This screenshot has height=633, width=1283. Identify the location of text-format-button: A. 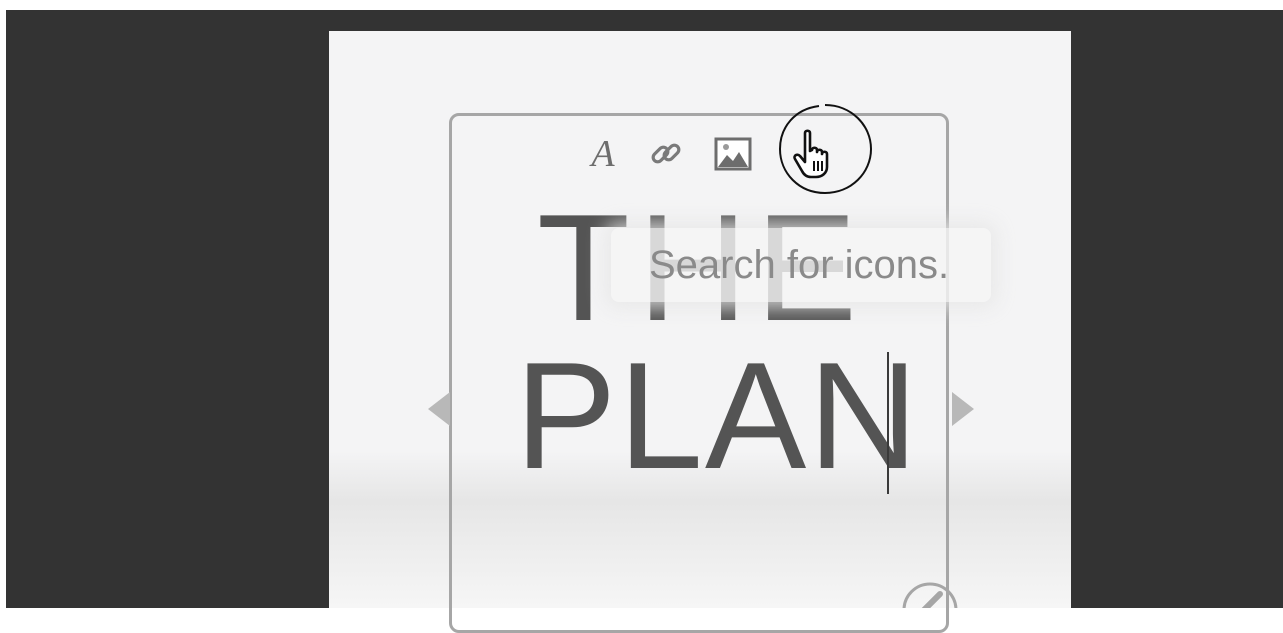
(603, 154).